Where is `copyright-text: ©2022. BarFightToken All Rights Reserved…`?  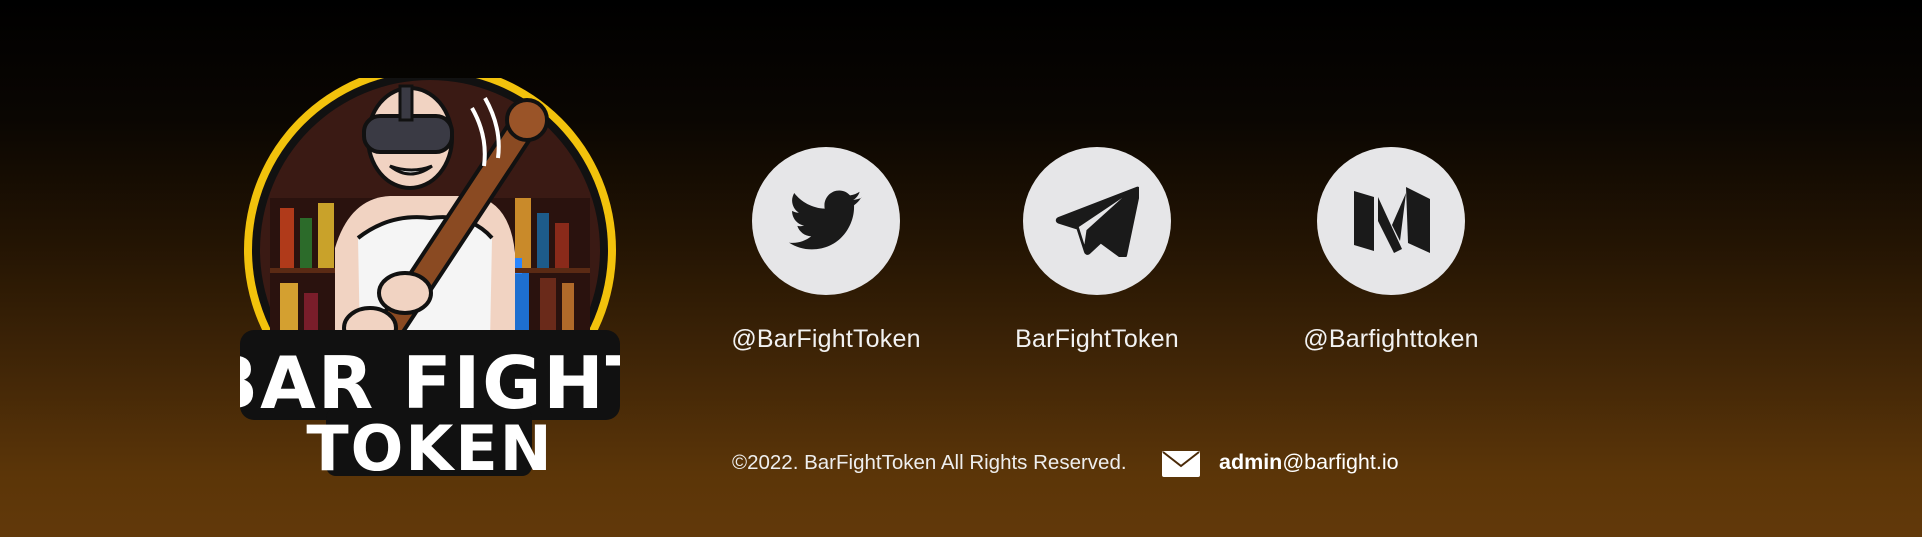 copyright-text: ©2022. BarFightToken All Rights Reserved… is located at coordinates (929, 462).